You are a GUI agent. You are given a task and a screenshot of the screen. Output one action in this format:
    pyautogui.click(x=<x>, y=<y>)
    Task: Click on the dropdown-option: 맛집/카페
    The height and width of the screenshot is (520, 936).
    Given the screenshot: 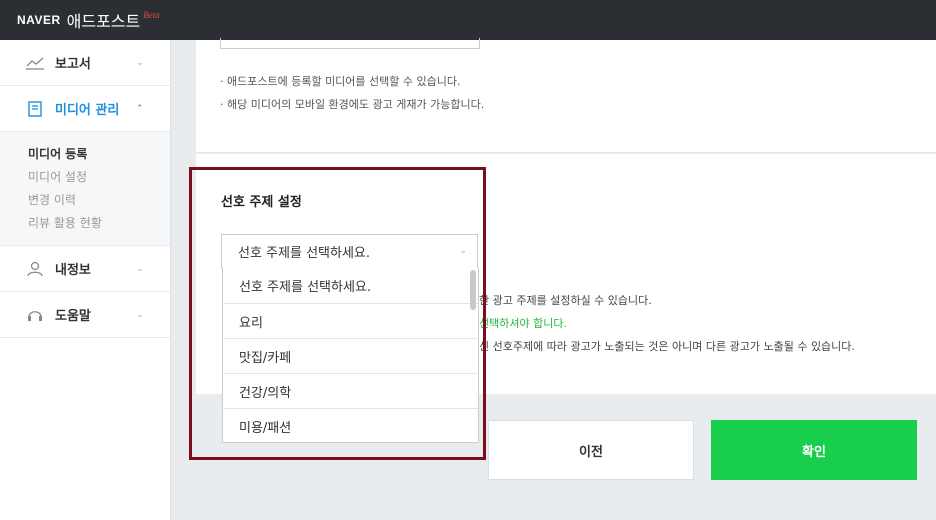 What is the action you would take?
    pyautogui.click(x=350, y=355)
    